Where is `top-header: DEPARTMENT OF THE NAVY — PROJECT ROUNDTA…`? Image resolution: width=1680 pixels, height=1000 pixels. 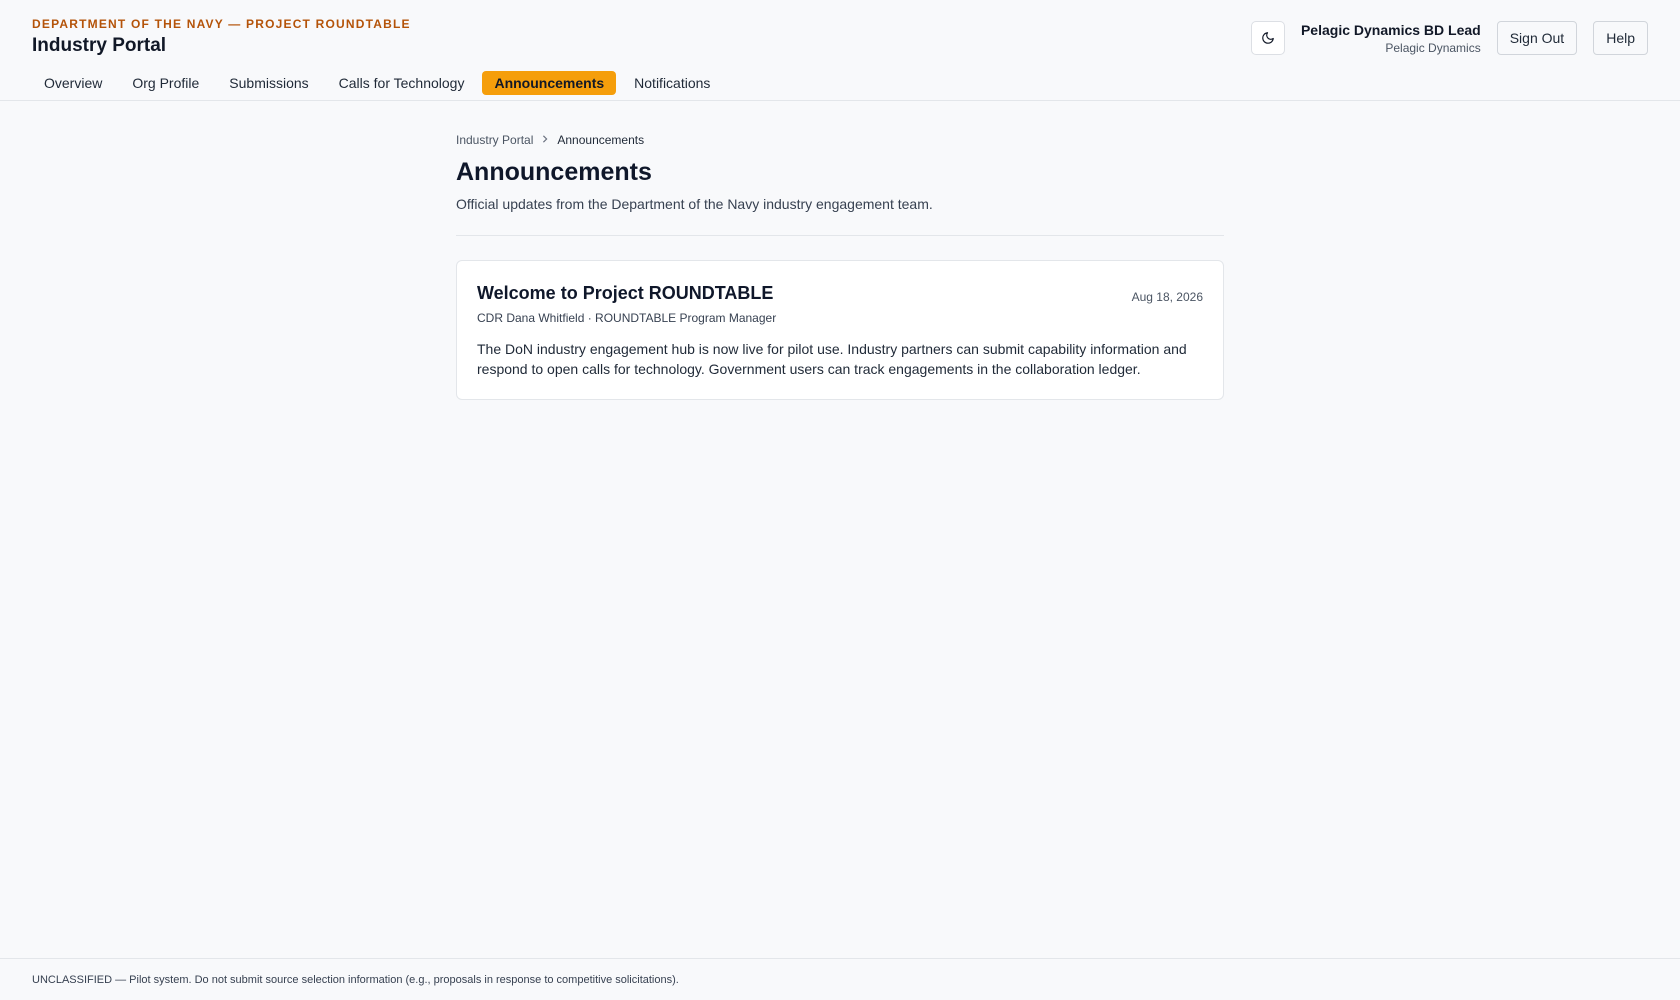 top-header: DEPARTMENT OF THE NAVY — PROJECT ROUNDTA… is located at coordinates (840, 50).